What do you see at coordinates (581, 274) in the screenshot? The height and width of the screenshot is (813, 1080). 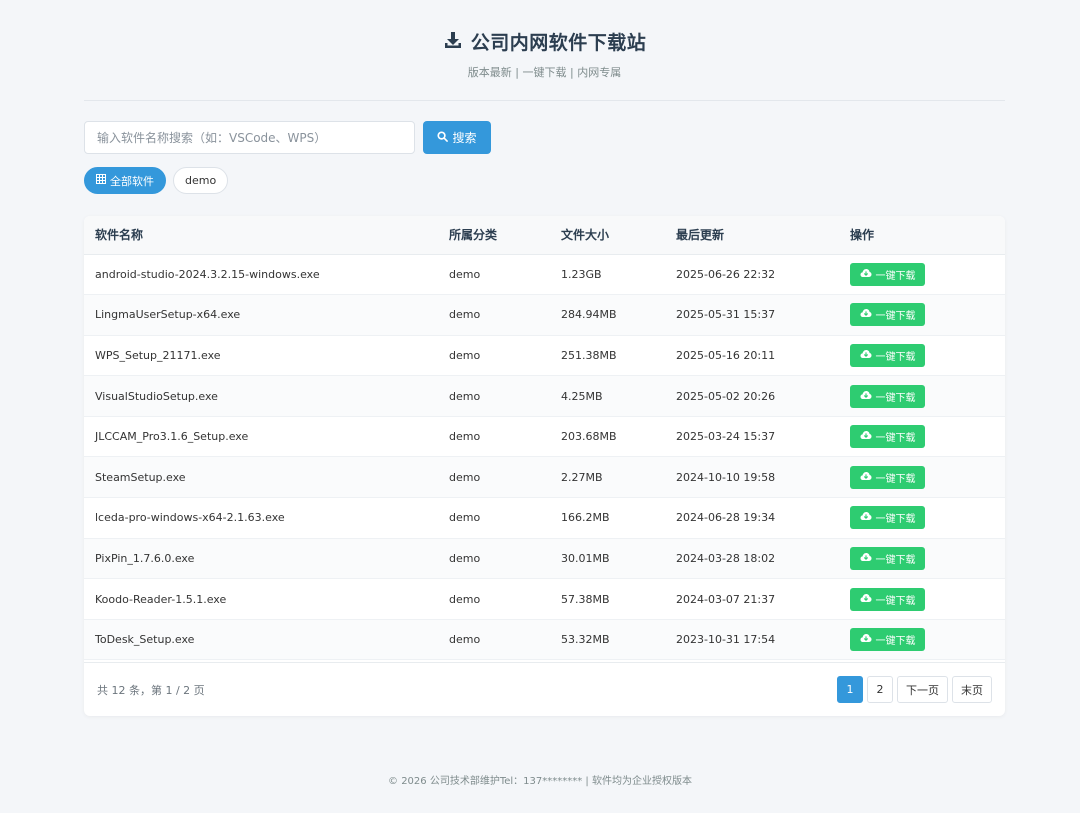 I see `software-size: 1.23GB` at bounding box center [581, 274].